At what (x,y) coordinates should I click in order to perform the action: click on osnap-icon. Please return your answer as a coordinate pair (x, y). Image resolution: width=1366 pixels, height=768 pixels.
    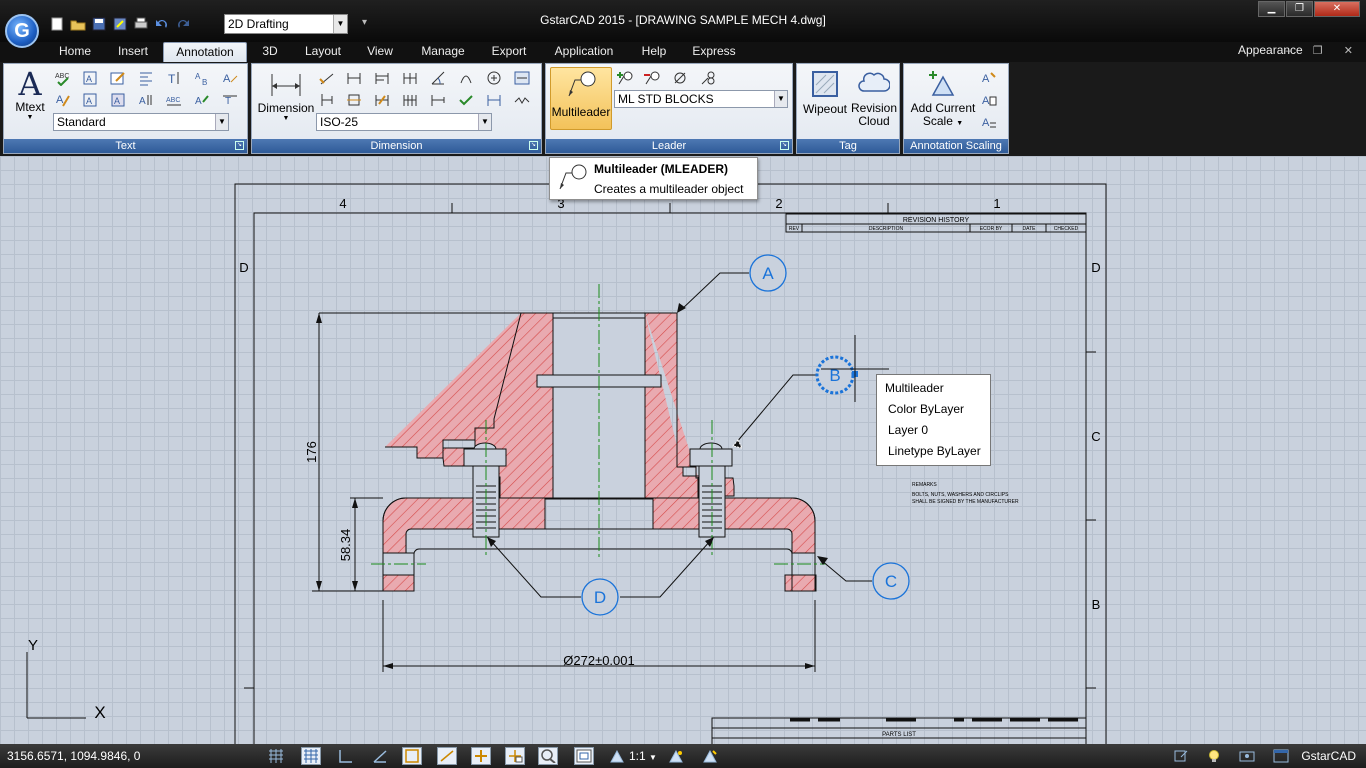
    Looking at the image, I should click on (412, 756).